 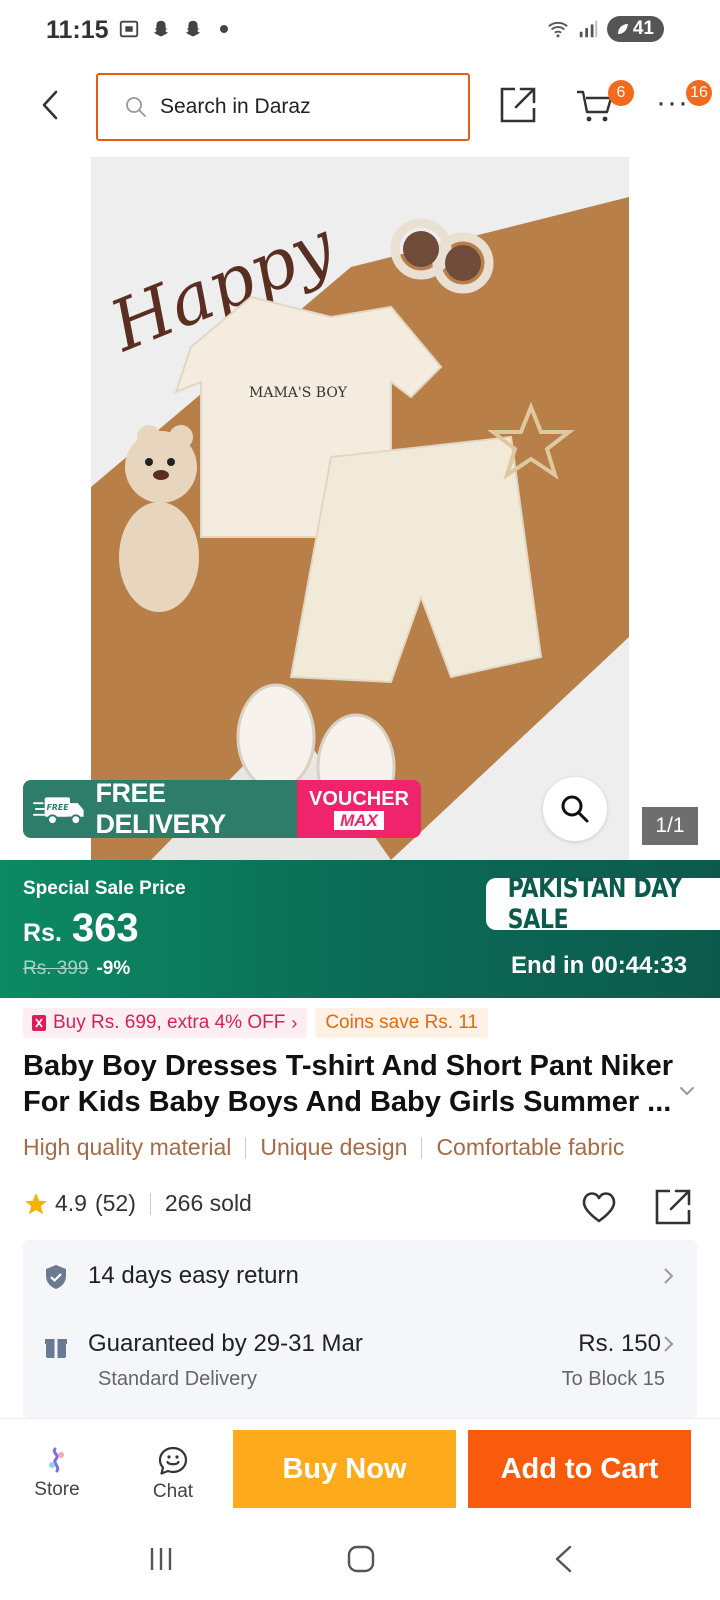 What do you see at coordinates (672, 105) in the screenshot?
I see `more-options-icon: ···` at bounding box center [672, 105].